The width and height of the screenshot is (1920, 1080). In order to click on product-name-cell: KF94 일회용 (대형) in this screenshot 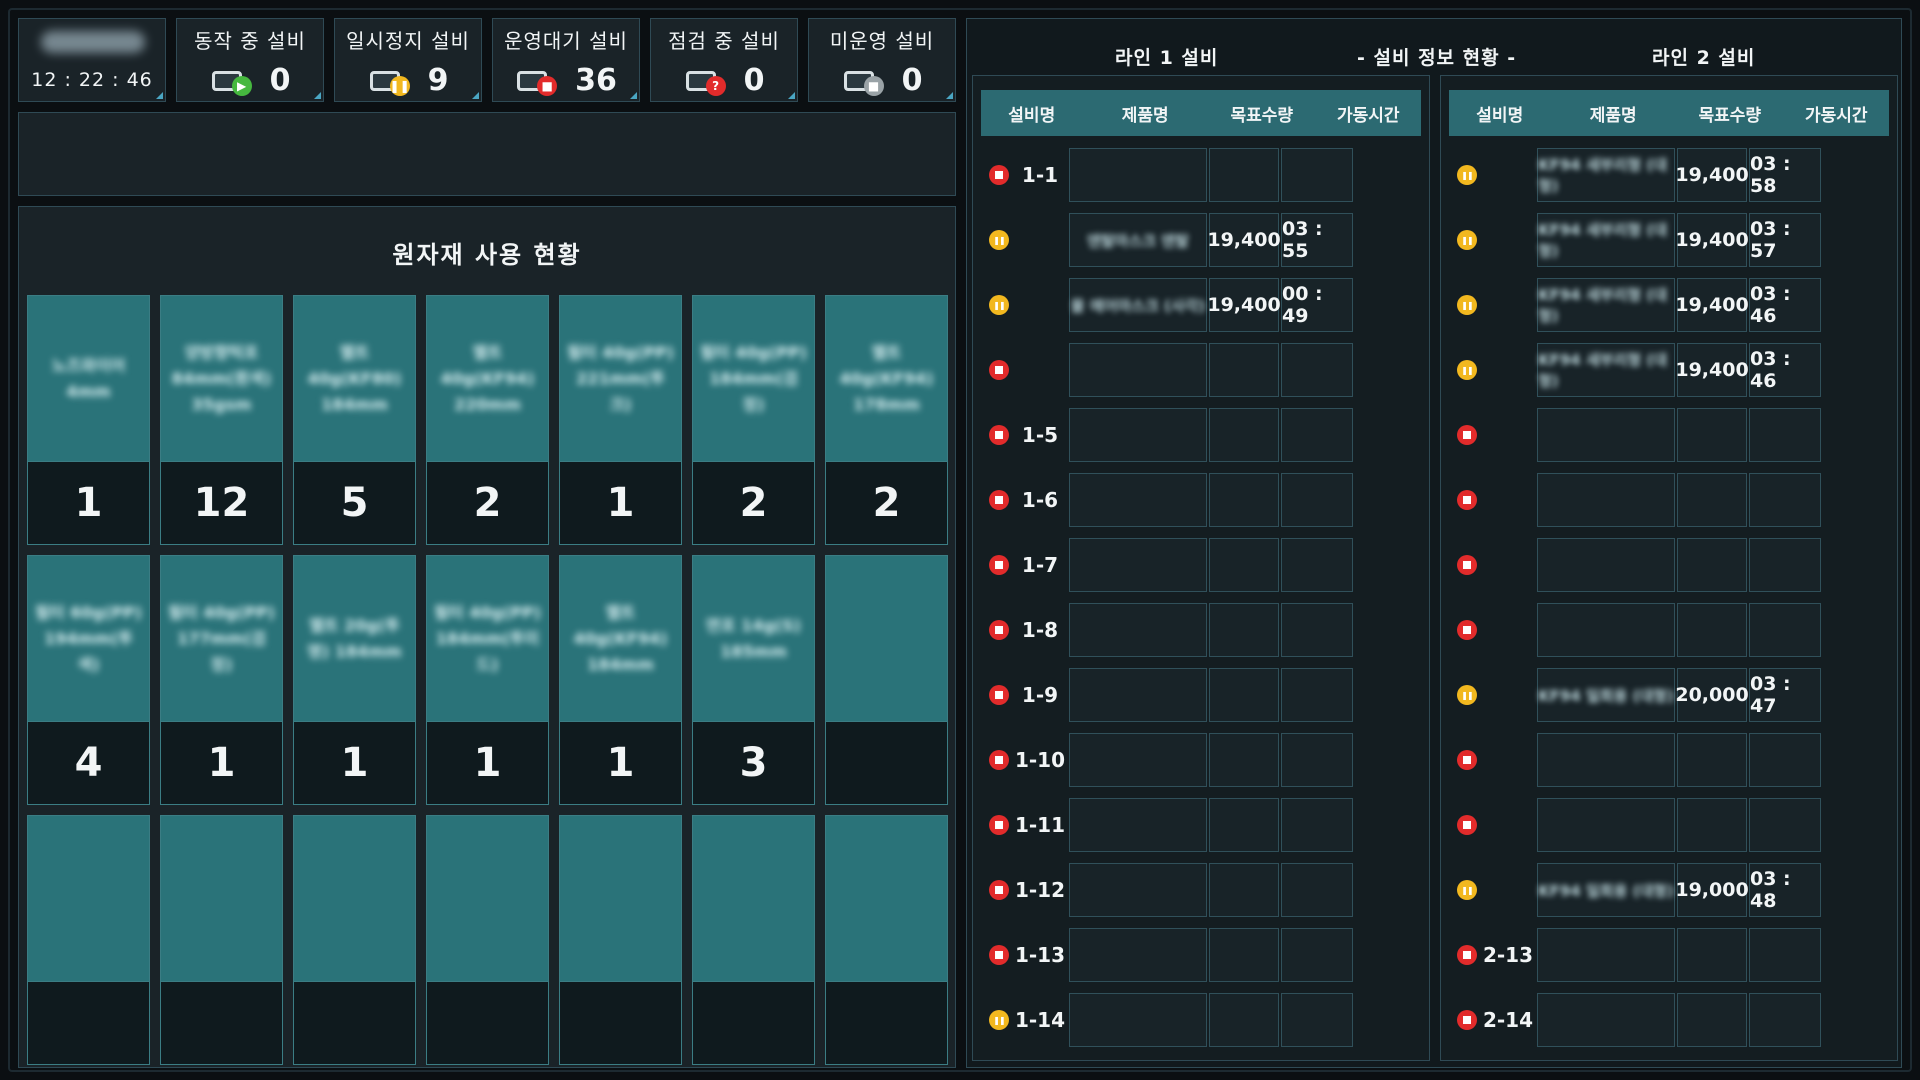, I will do `click(1606, 890)`.